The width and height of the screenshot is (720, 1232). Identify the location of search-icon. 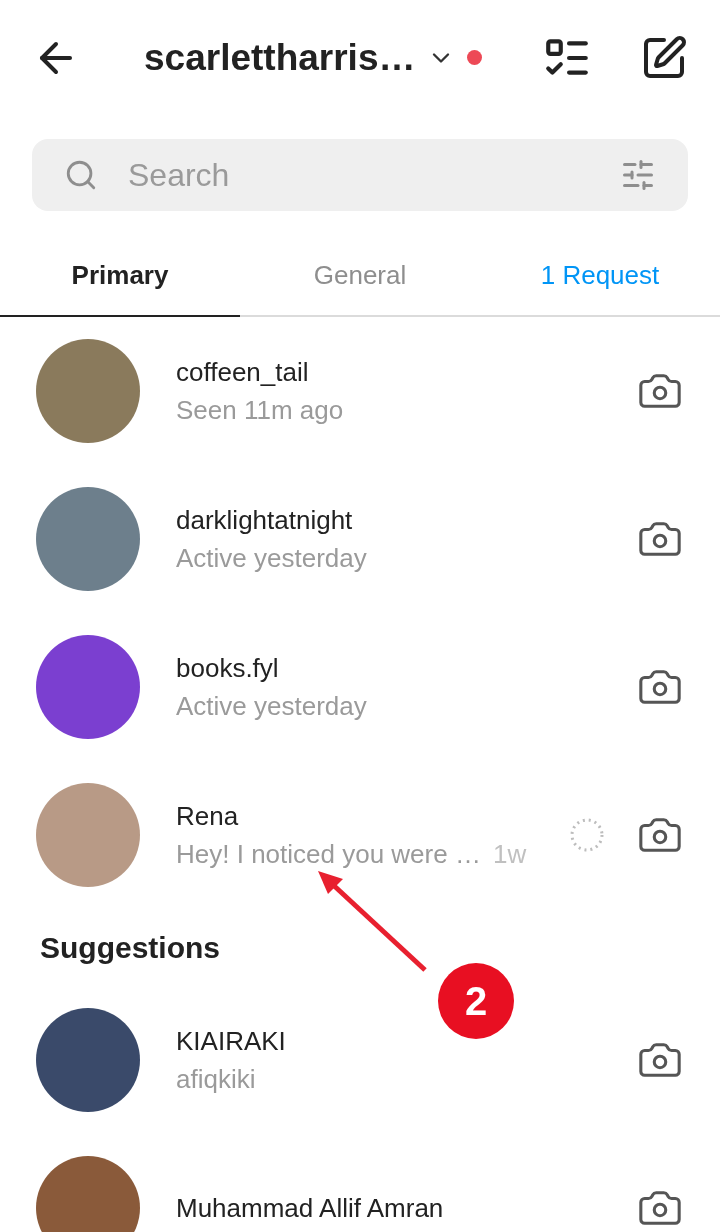
(81, 175).